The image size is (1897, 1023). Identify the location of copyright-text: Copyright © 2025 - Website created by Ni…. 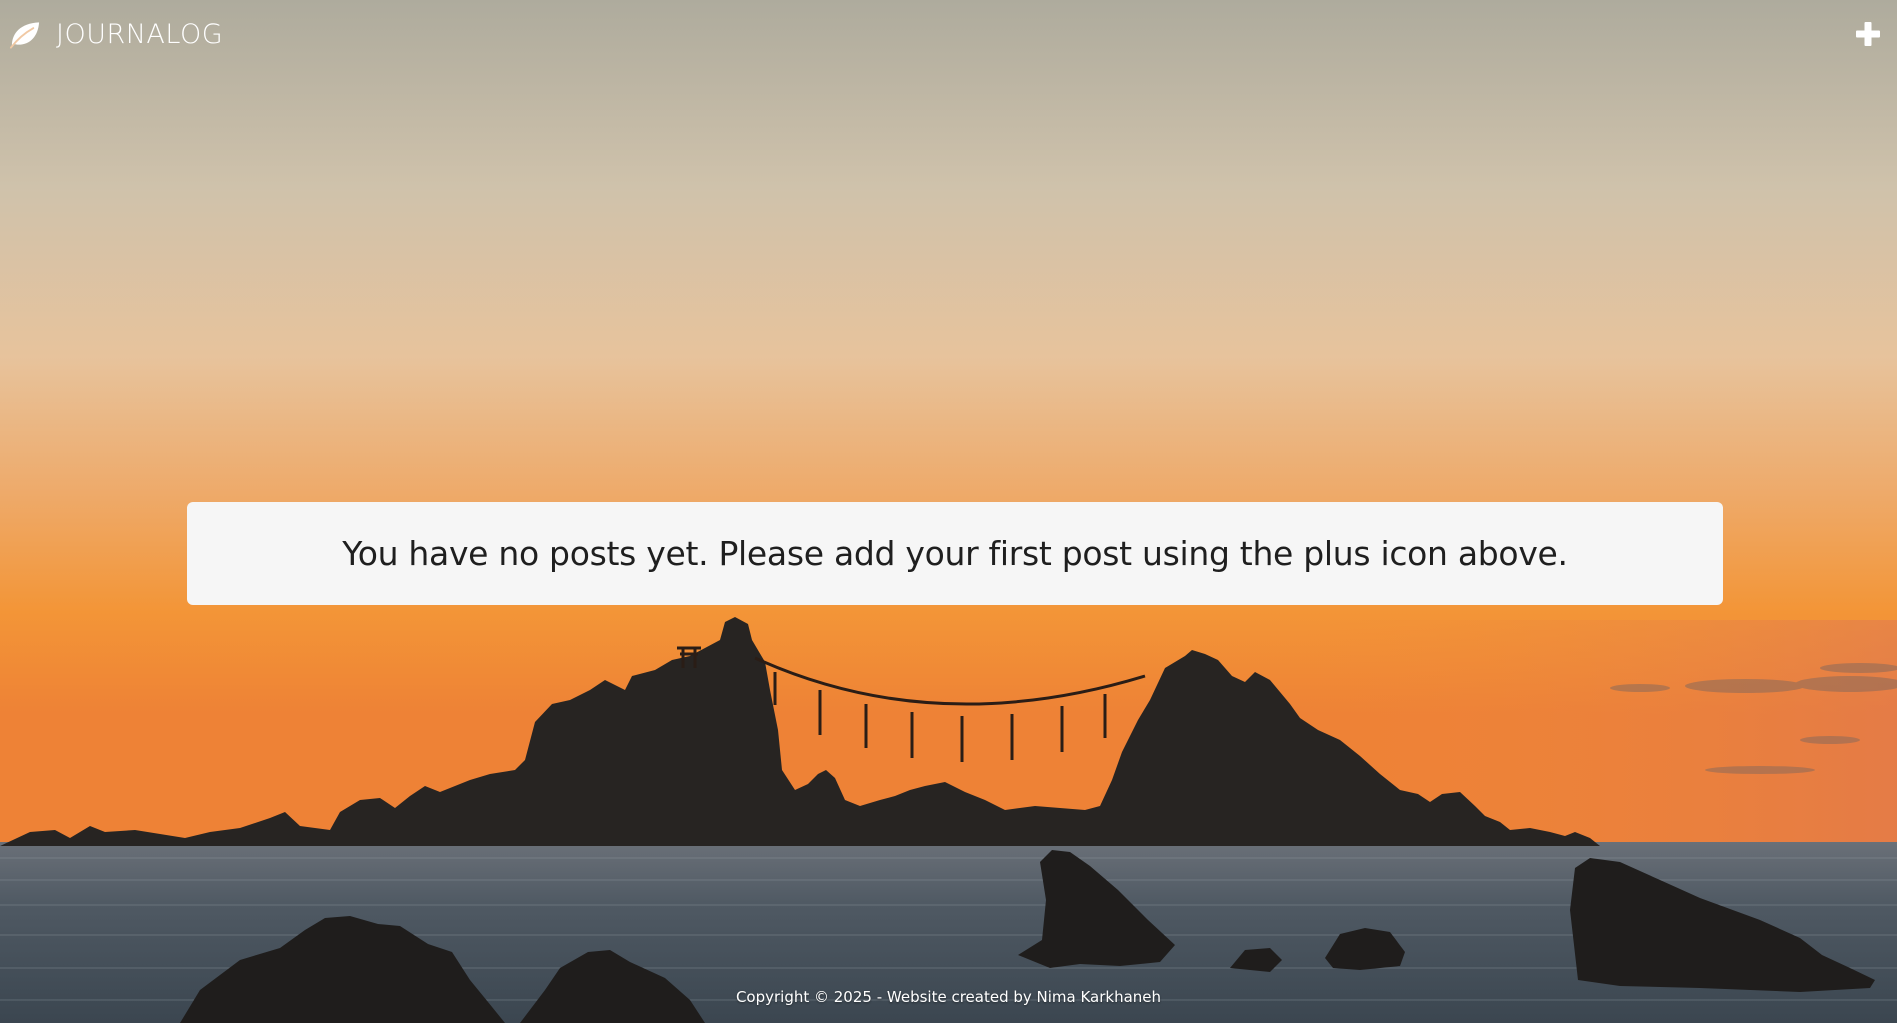
(948, 997).